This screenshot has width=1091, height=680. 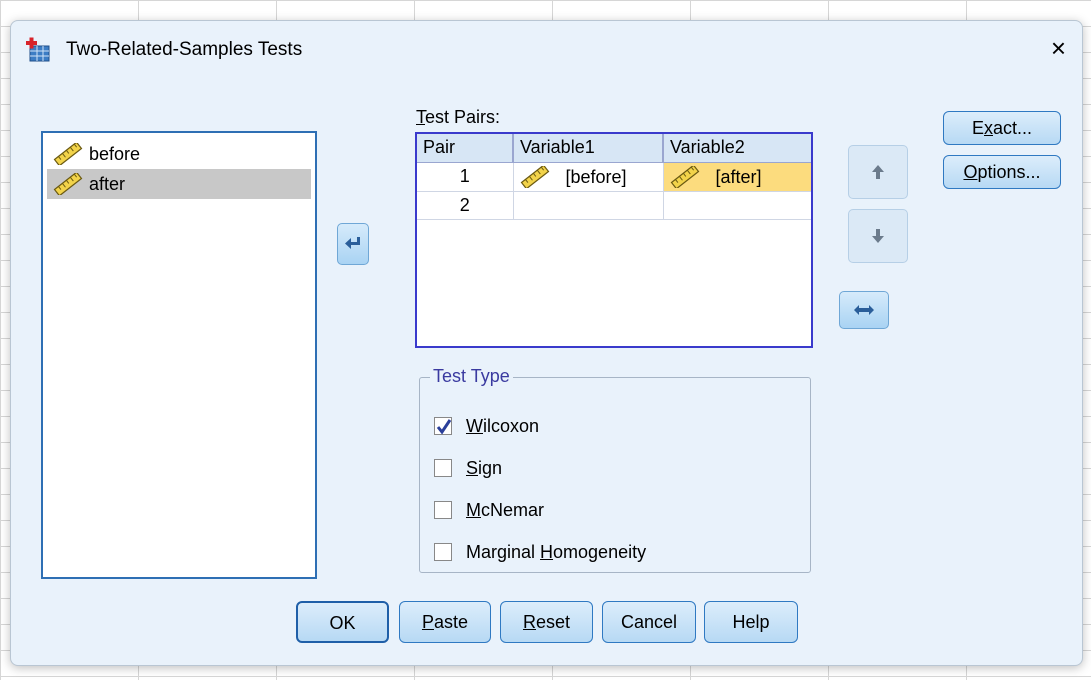 What do you see at coordinates (737, 177) in the screenshot?
I see `pair1-variable2-cell: [after]` at bounding box center [737, 177].